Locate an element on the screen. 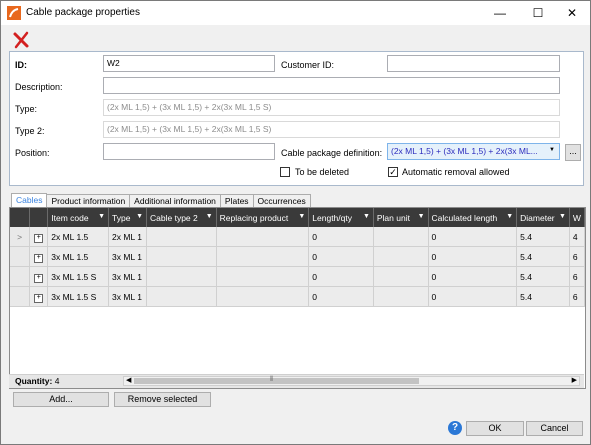 This screenshot has height=445, width=591. row-selector: > is located at coordinates (20, 237).